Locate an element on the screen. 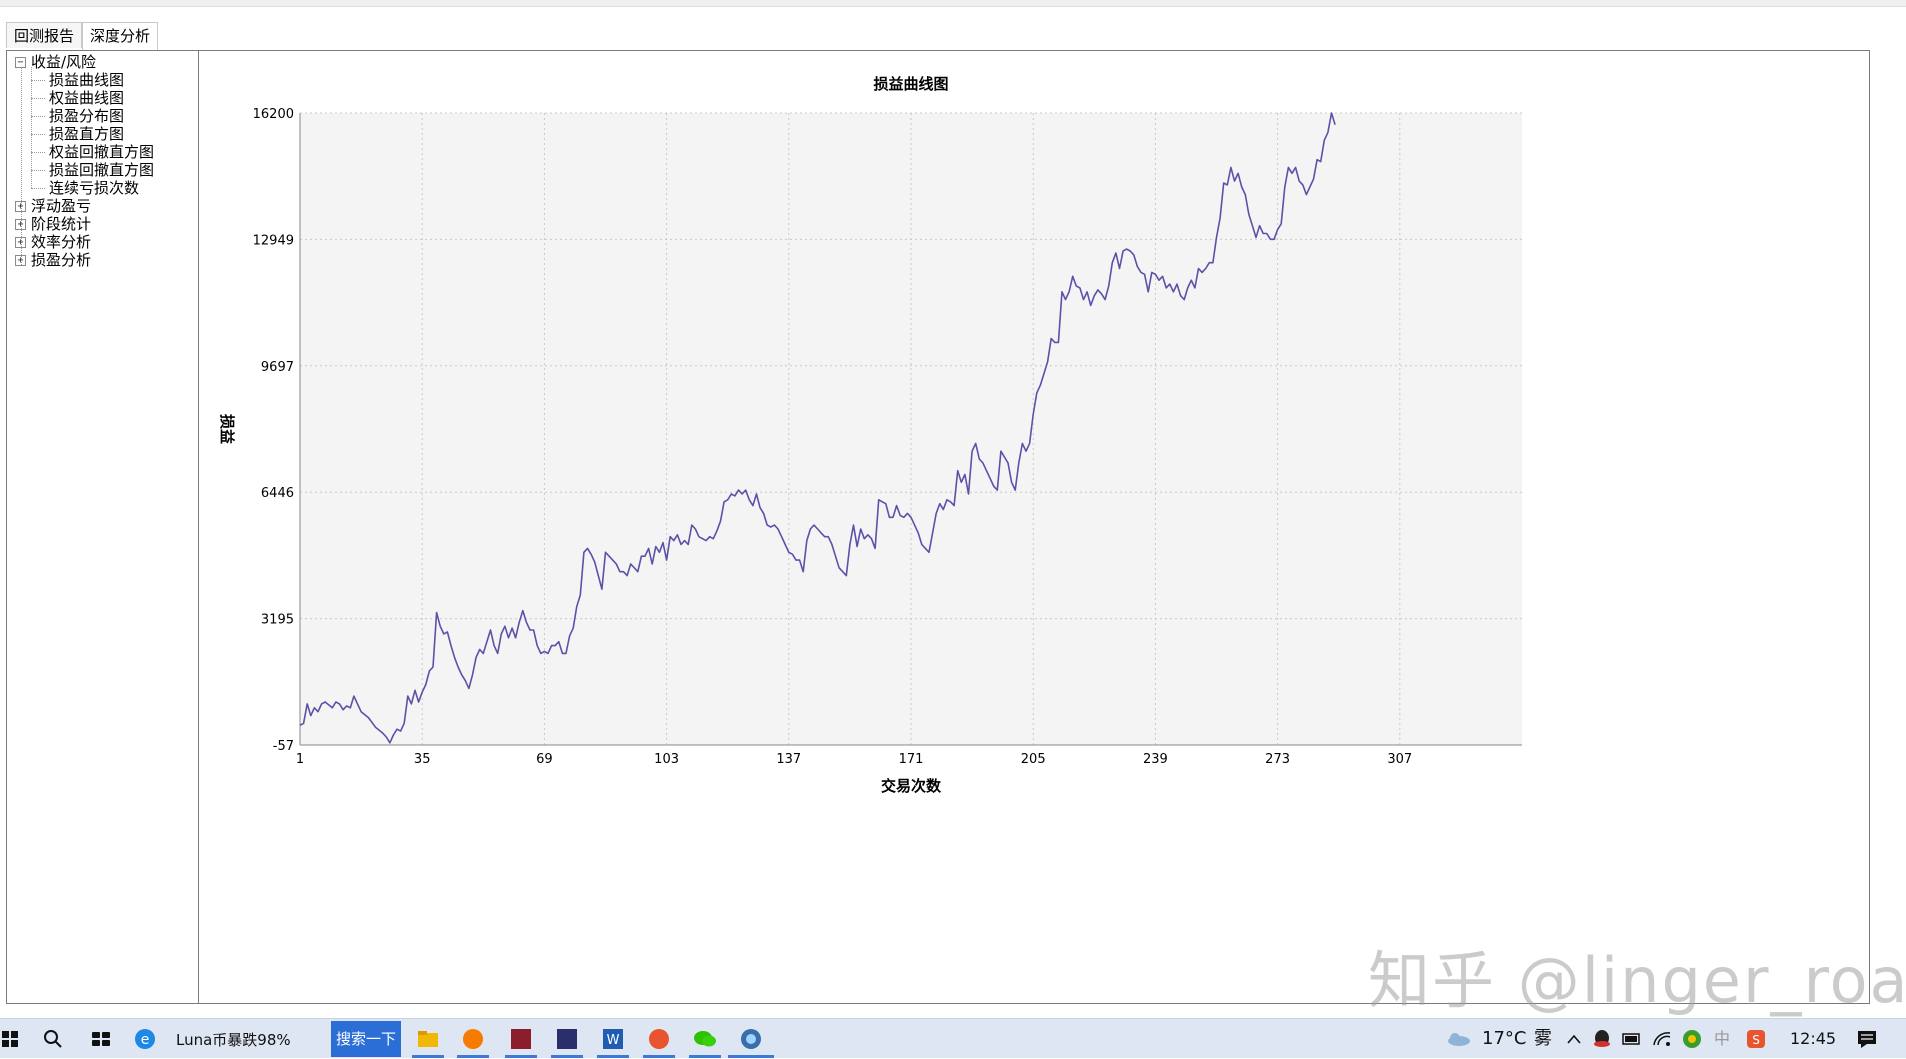 The height and width of the screenshot is (1059, 1906). tree-item: 权益回撤直方图 is located at coordinates (102, 152).